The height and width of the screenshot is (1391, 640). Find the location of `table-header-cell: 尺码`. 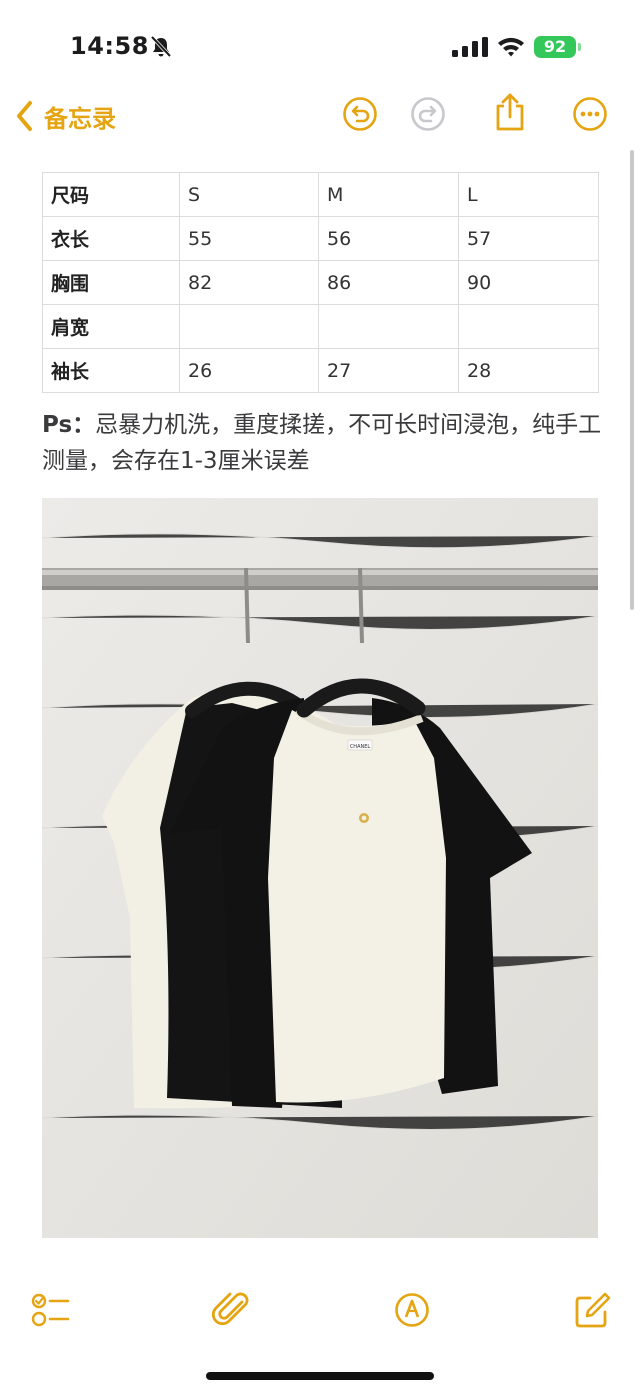

table-header-cell: 尺码 is located at coordinates (111, 194).